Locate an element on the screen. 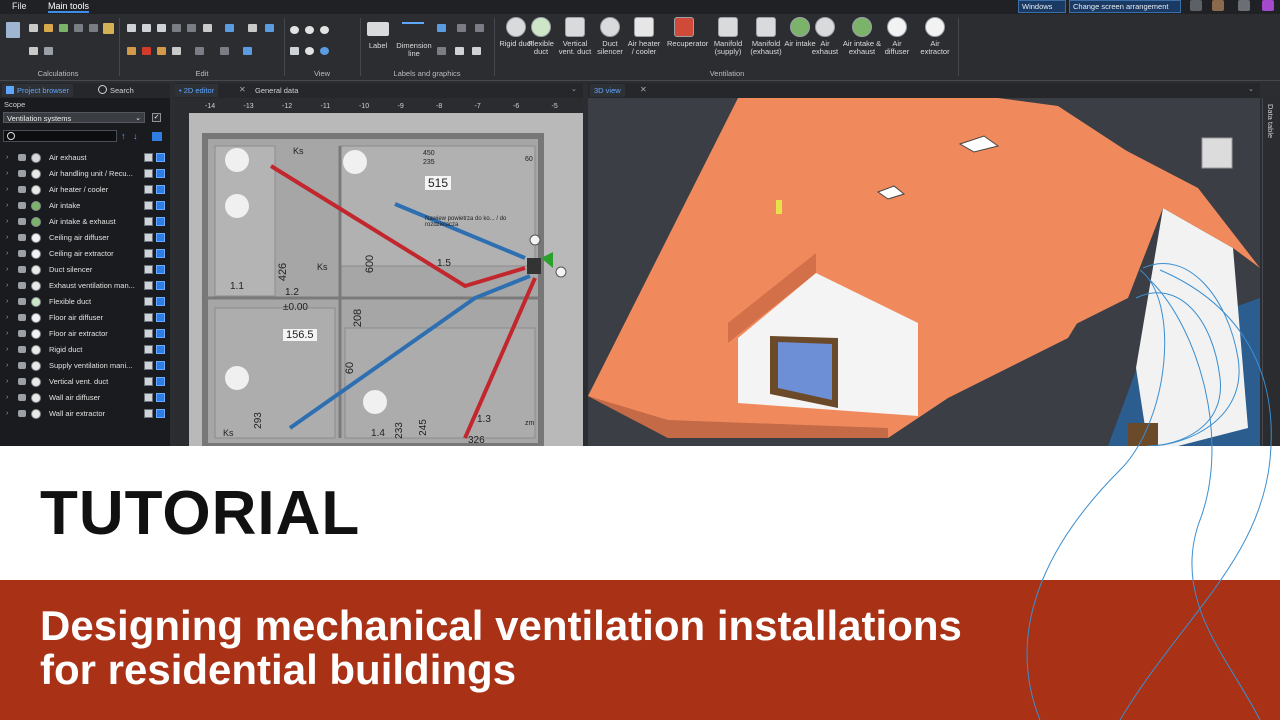 Image resolution: width=1280 pixels, height=720 pixels. tree-item: › Vertical vent. duct is located at coordinates (84, 382).